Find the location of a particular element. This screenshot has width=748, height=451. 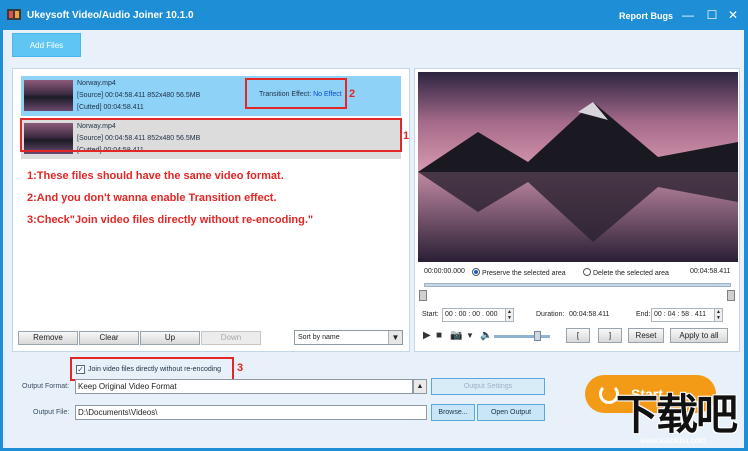

duration-label: Duration: is located at coordinates (550, 314).